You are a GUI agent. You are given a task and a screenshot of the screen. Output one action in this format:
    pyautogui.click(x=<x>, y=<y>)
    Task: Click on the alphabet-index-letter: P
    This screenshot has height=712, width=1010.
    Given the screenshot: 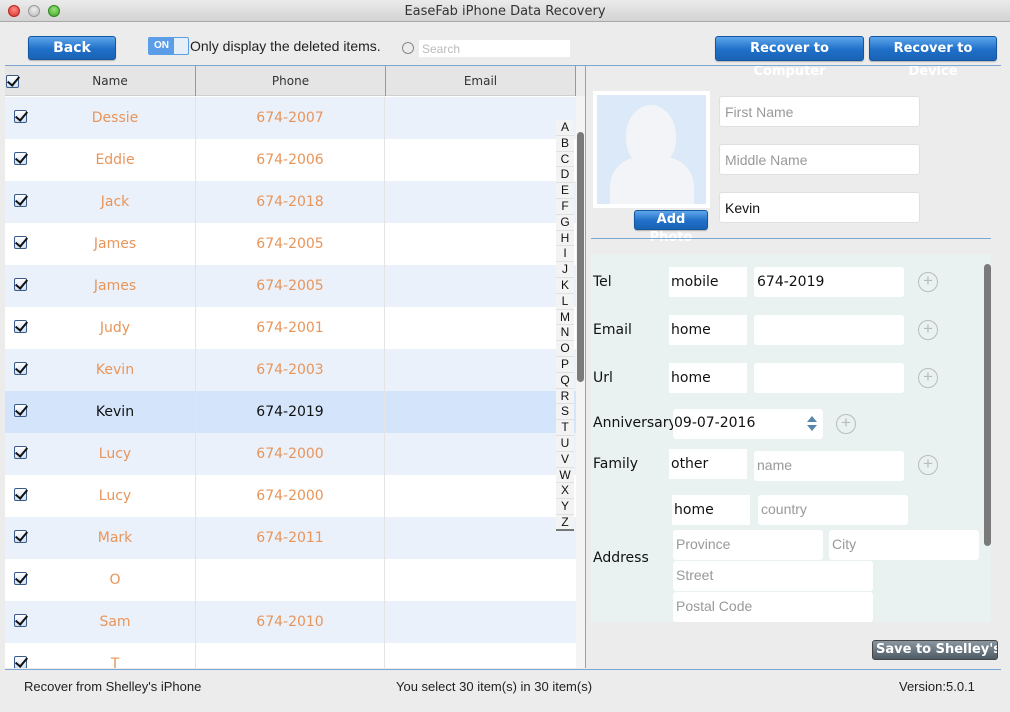 What is the action you would take?
    pyautogui.click(x=565, y=364)
    